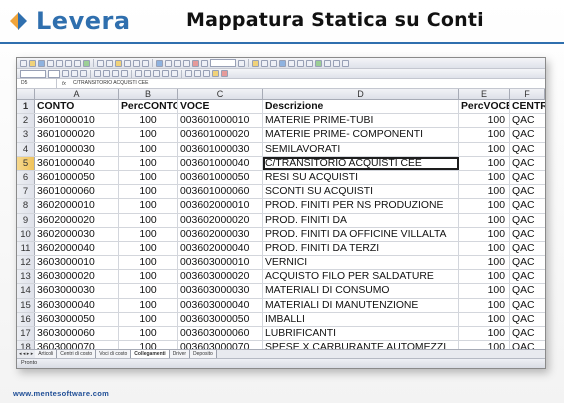 The image size is (564, 403). What do you see at coordinates (50, 63) in the screenshot?
I see `permission-icon` at bounding box center [50, 63].